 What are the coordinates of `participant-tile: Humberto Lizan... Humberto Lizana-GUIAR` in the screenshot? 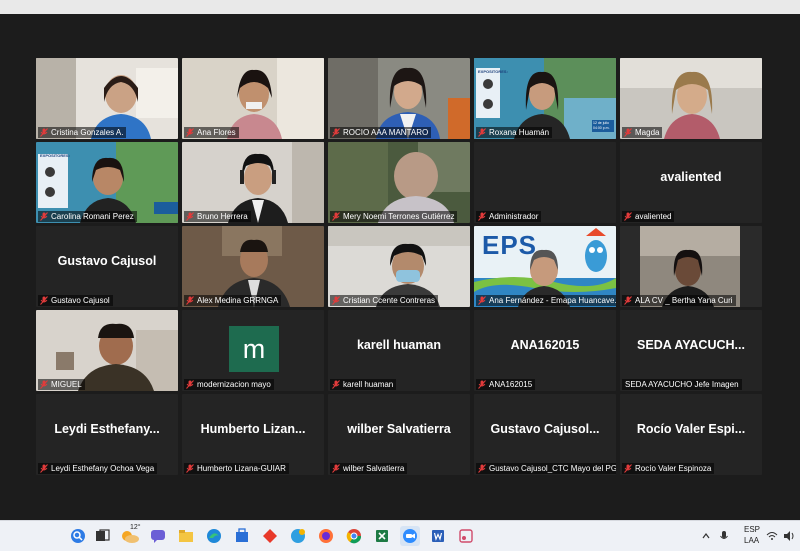 It's located at (253, 434).